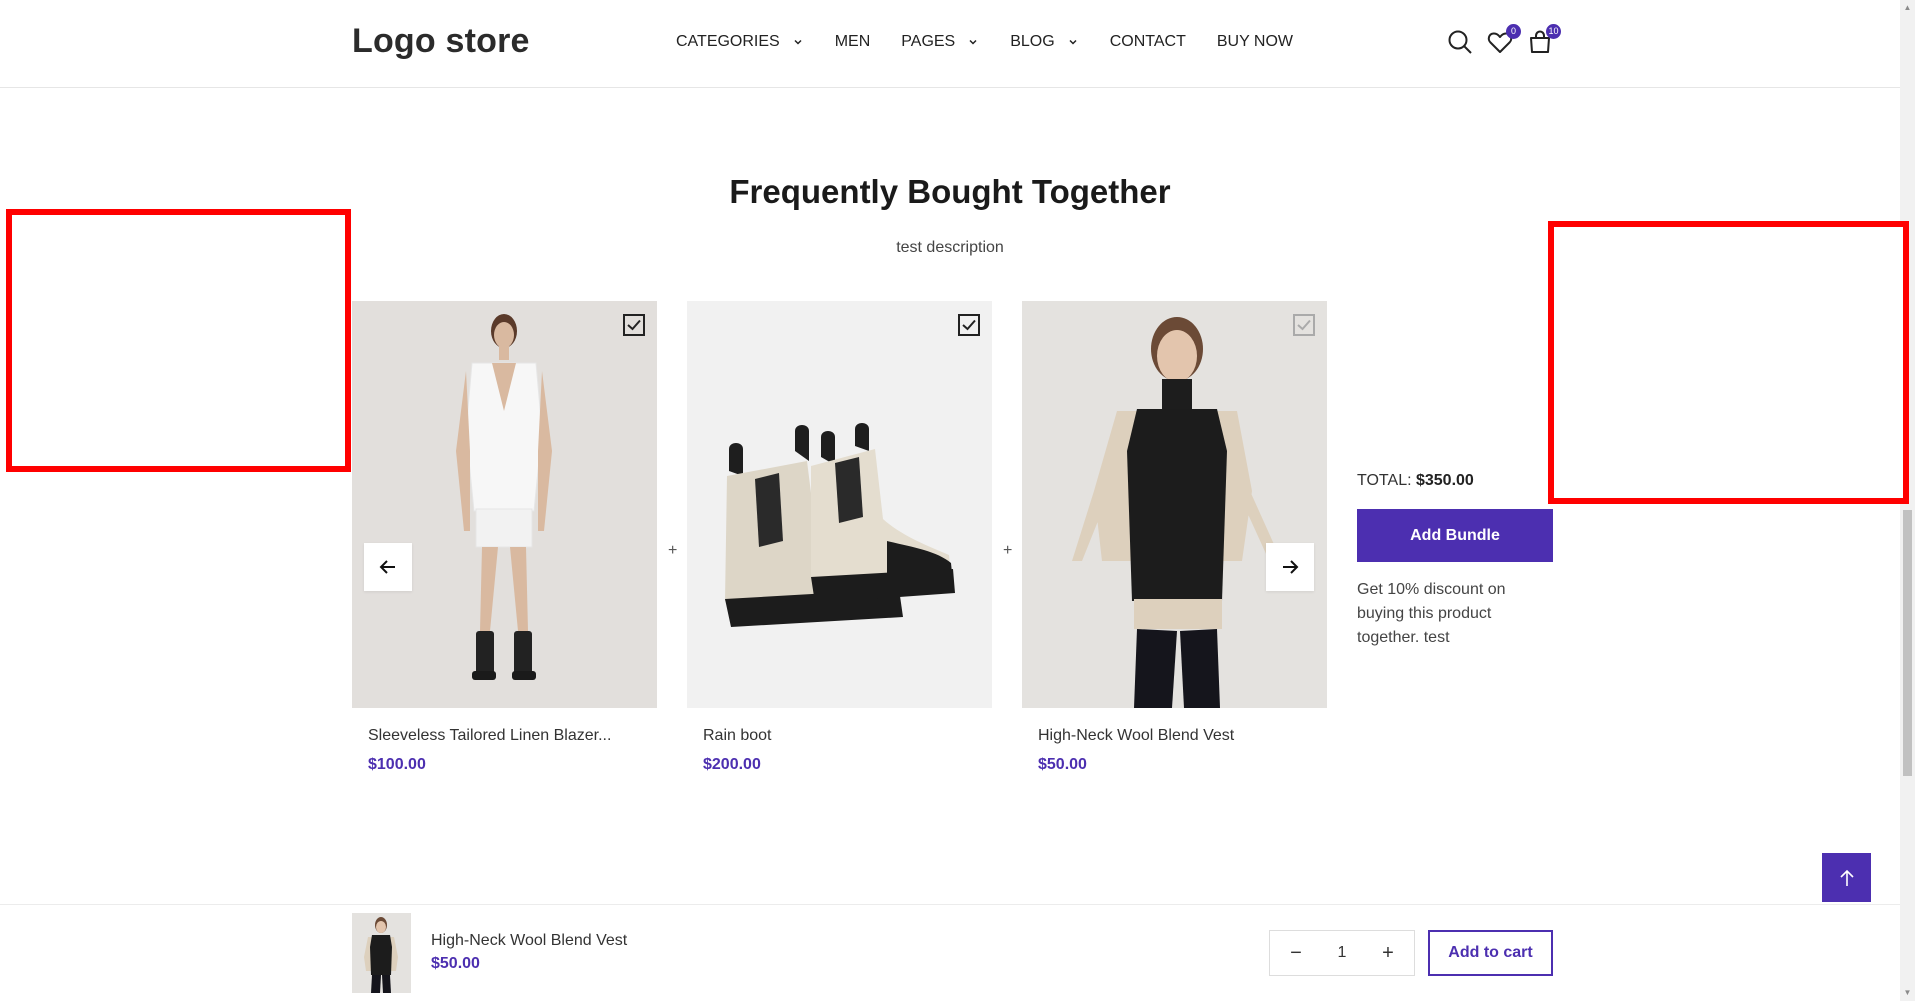 The width and height of the screenshot is (1915, 1001). I want to click on carousel-prev-button, so click(388, 567).